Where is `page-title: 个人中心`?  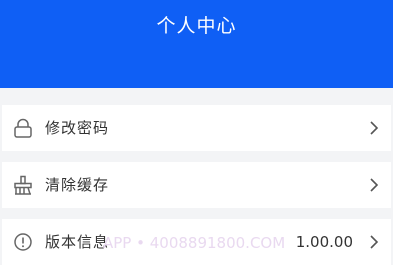 page-title: 个人中心 is located at coordinates (196, 26).